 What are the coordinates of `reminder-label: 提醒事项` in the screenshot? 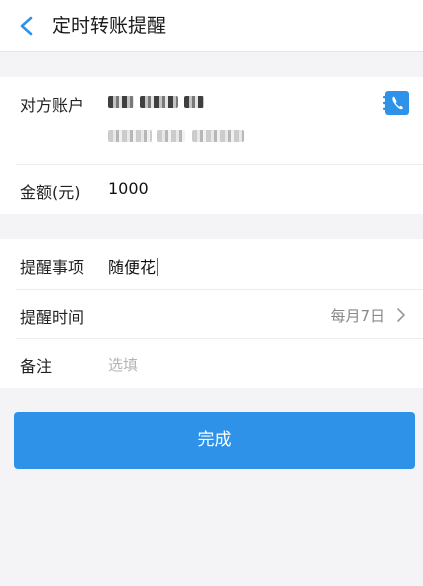 It's located at (52, 267).